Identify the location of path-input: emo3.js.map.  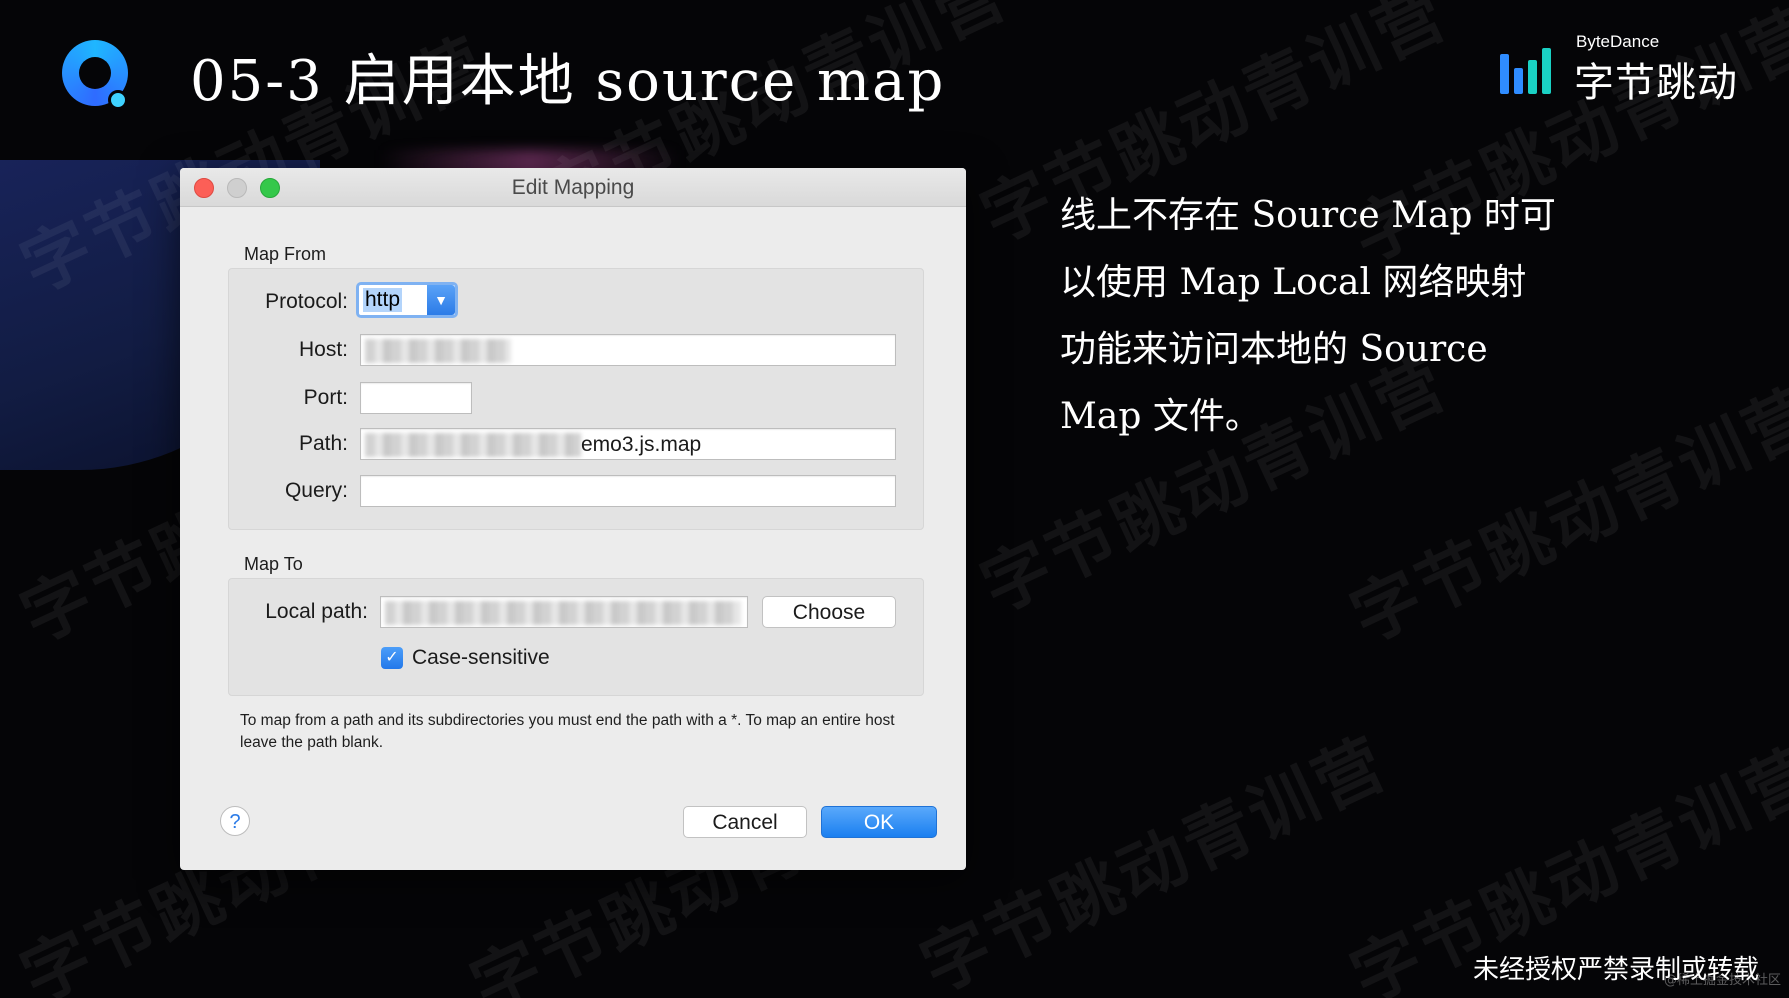
(628, 444).